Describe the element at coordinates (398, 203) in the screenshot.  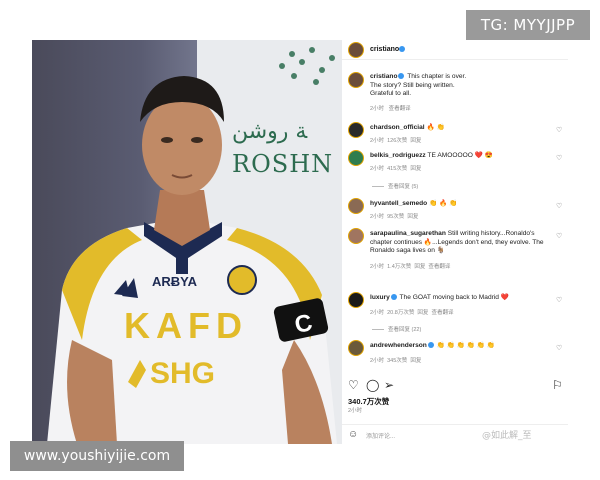
I see `comment-username: hyvantell_semedo` at that location.